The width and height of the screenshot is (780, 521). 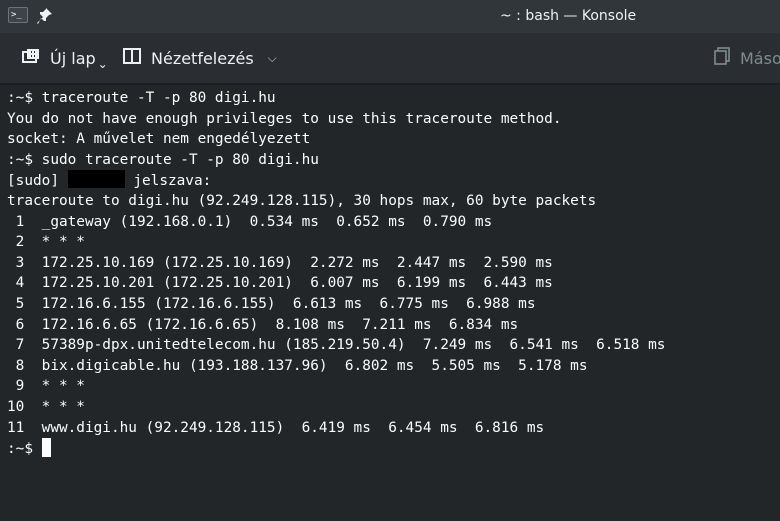 I want to click on split-view-button: Nézetfelezés ⌵, so click(x=200, y=58).